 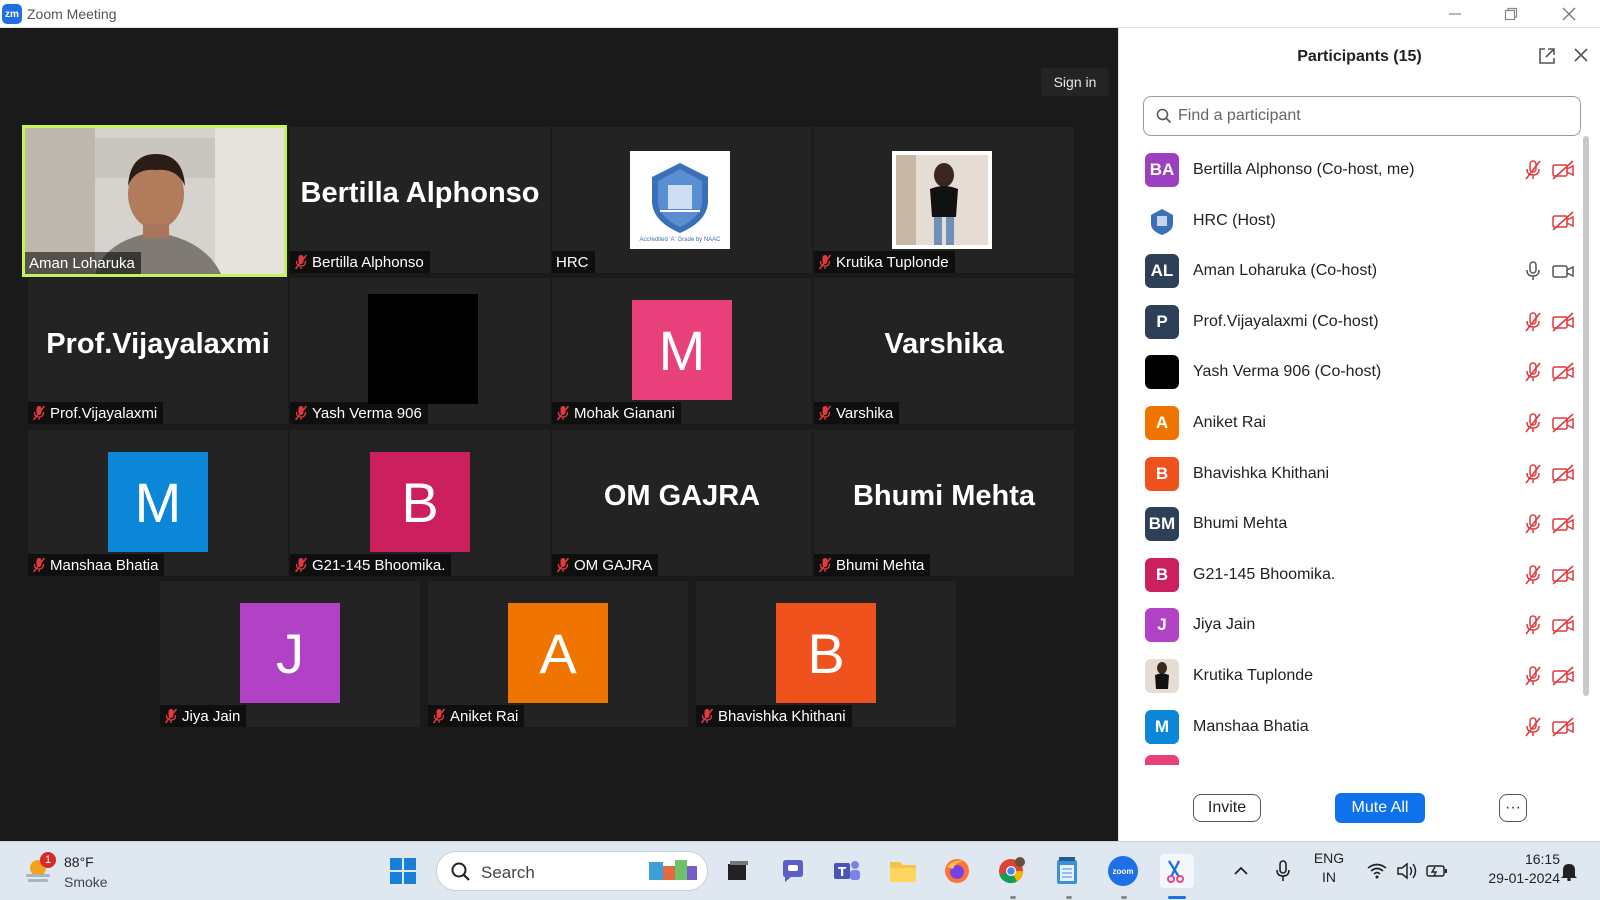 What do you see at coordinates (682, 200) in the screenshot?
I see `video-tile-hrc: Accredited 'A' Grade by NAAC HRC` at bounding box center [682, 200].